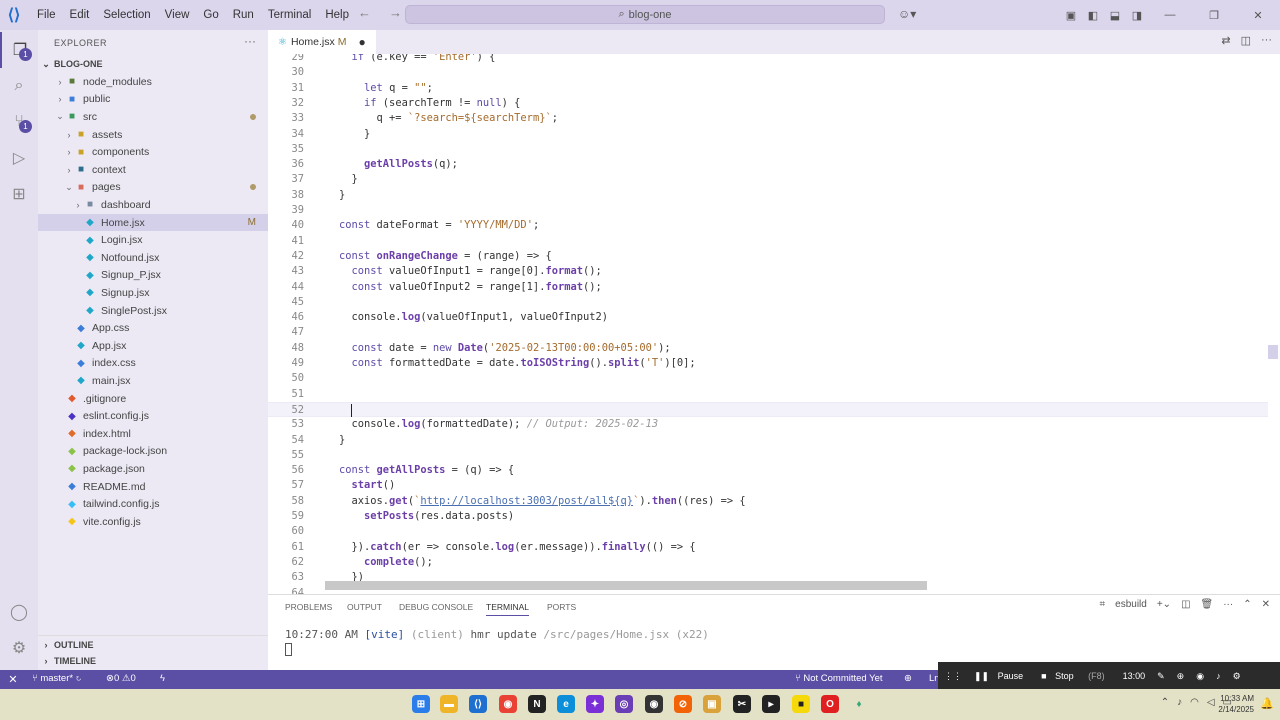 This screenshot has width=1280, height=720. Describe the element at coordinates (153, 416) in the screenshot. I see `tree-item: ◆ eslint.config.js` at that location.